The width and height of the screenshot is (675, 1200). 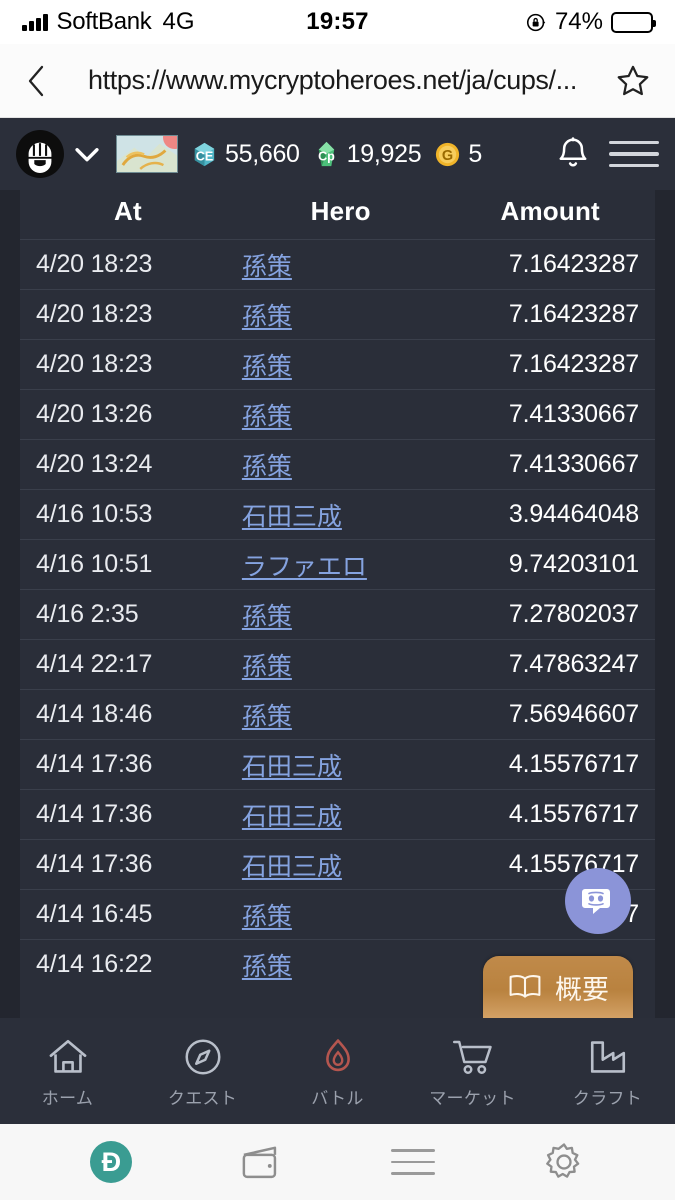 What do you see at coordinates (108, 22) in the screenshot?
I see `status-bar-left: SoftBank 4G` at bounding box center [108, 22].